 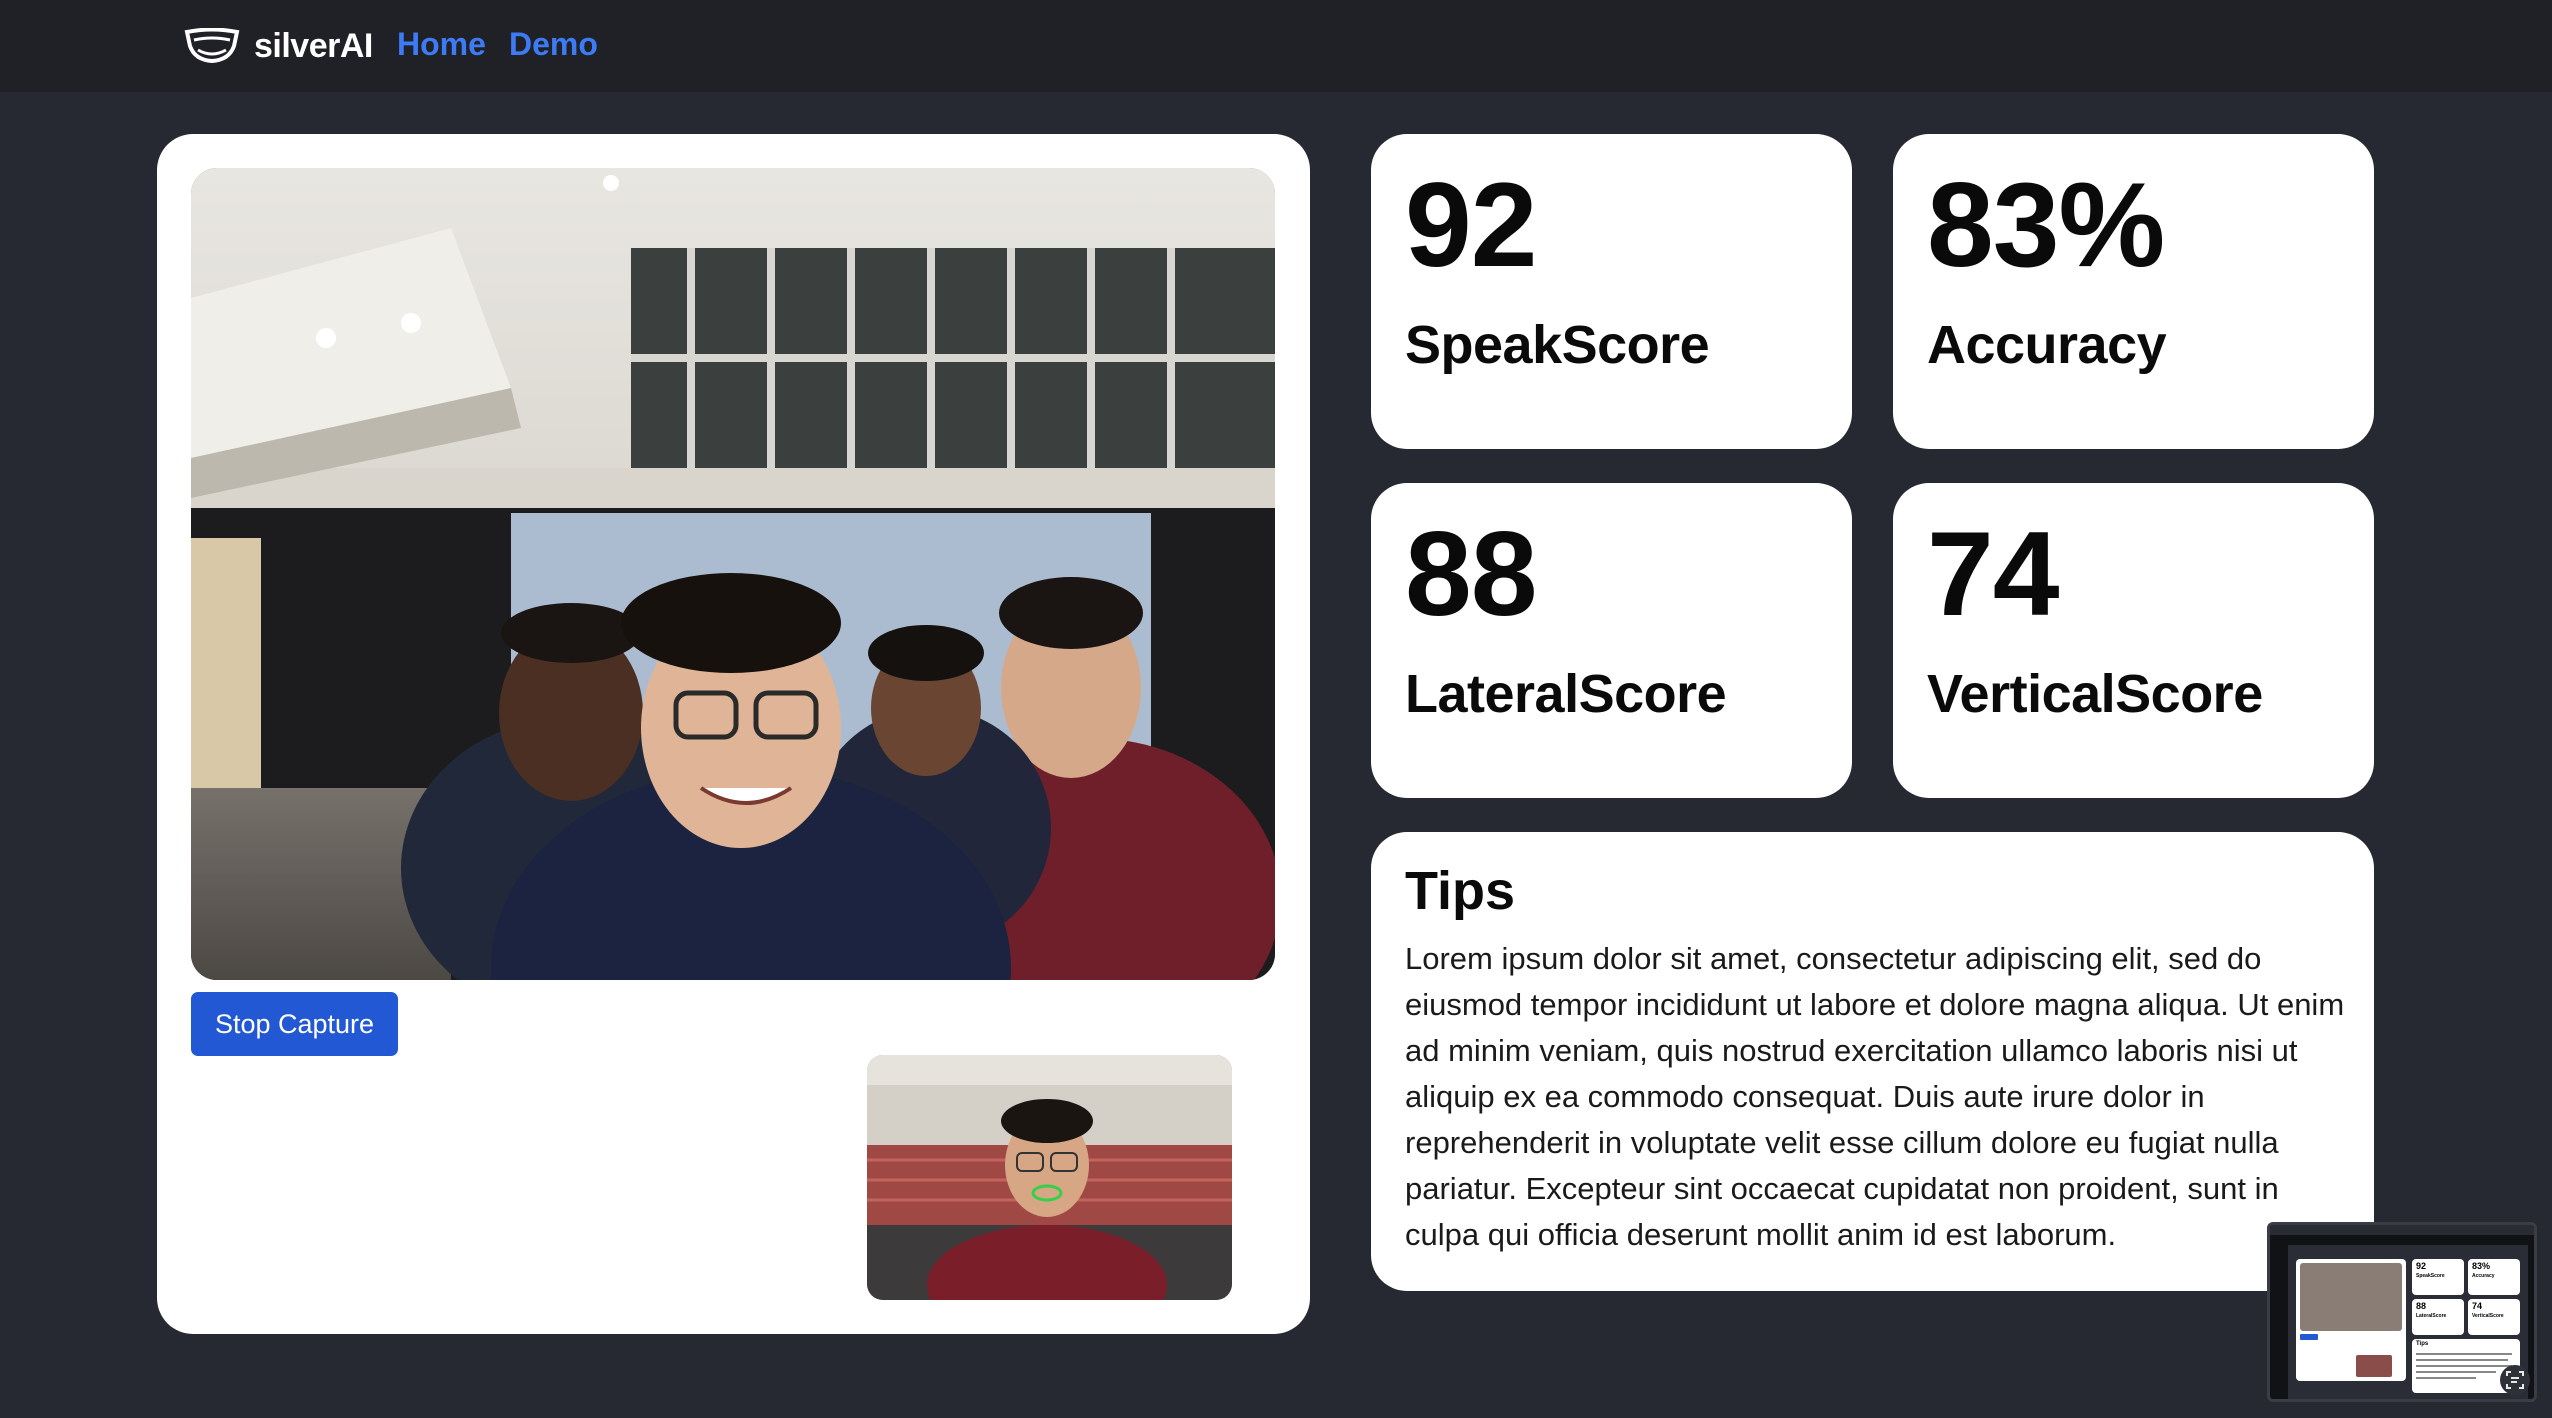 What do you see at coordinates (2374, 1366) in the screenshot?
I see `preview-face-video` at bounding box center [2374, 1366].